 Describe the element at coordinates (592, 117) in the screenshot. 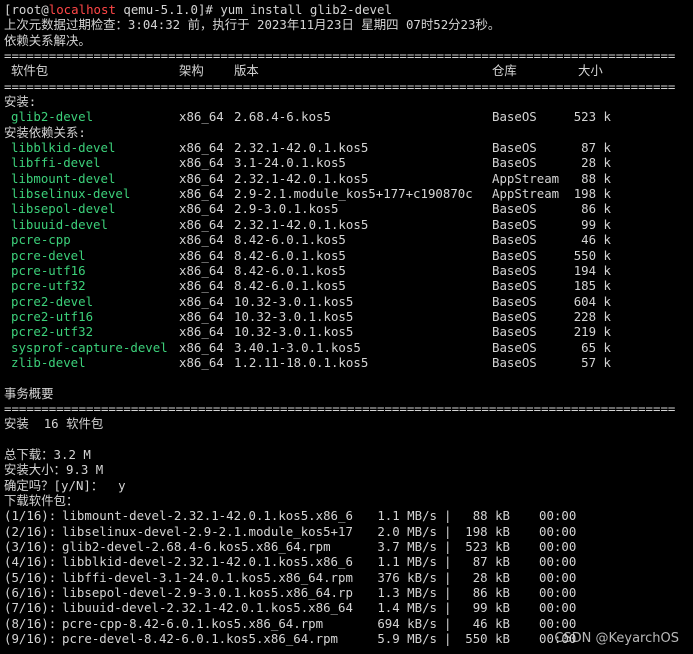

I see `package-size: 523 k` at that location.